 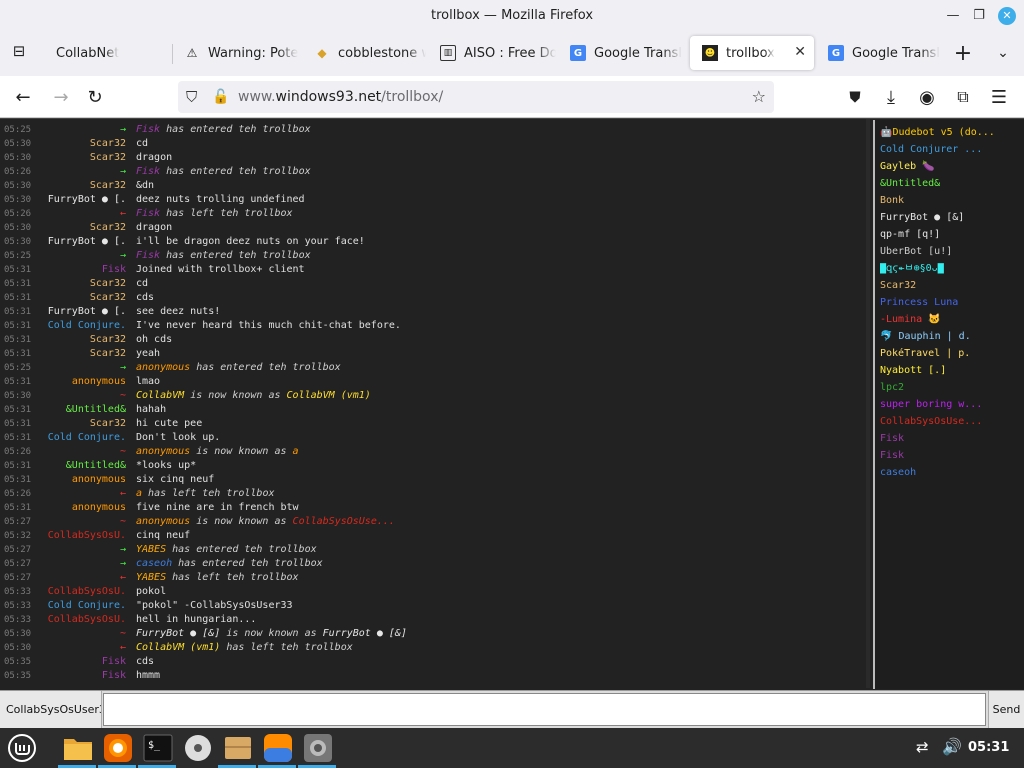 I want to click on own-nickname: CollabSysOsUser3, so click(x=51, y=709).